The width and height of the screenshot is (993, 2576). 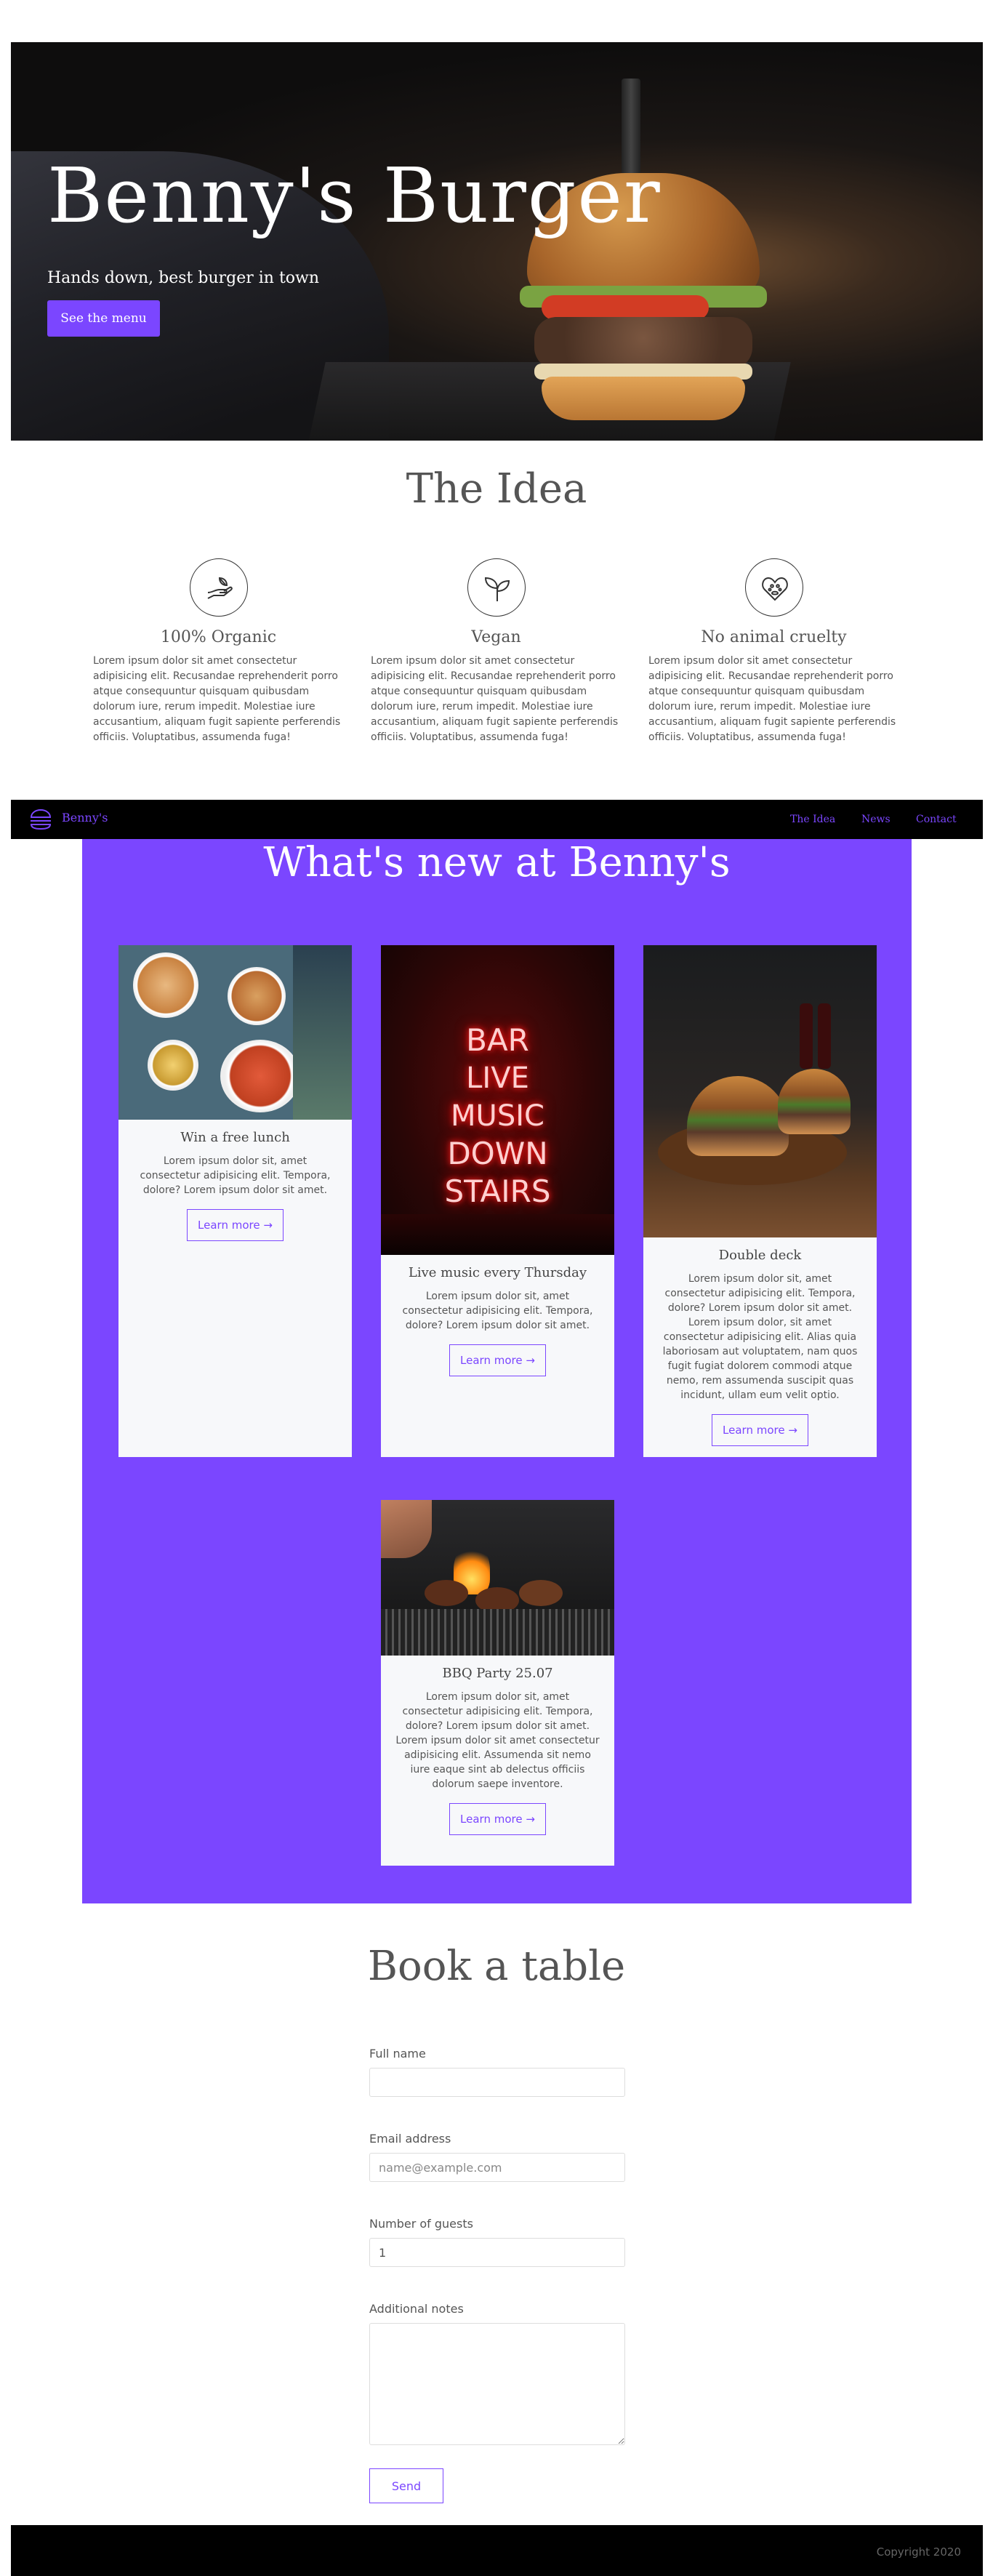 What do you see at coordinates (40, 819) in the screenshot?
I see `burger-logo-icon` at bounding box center [40, 819].